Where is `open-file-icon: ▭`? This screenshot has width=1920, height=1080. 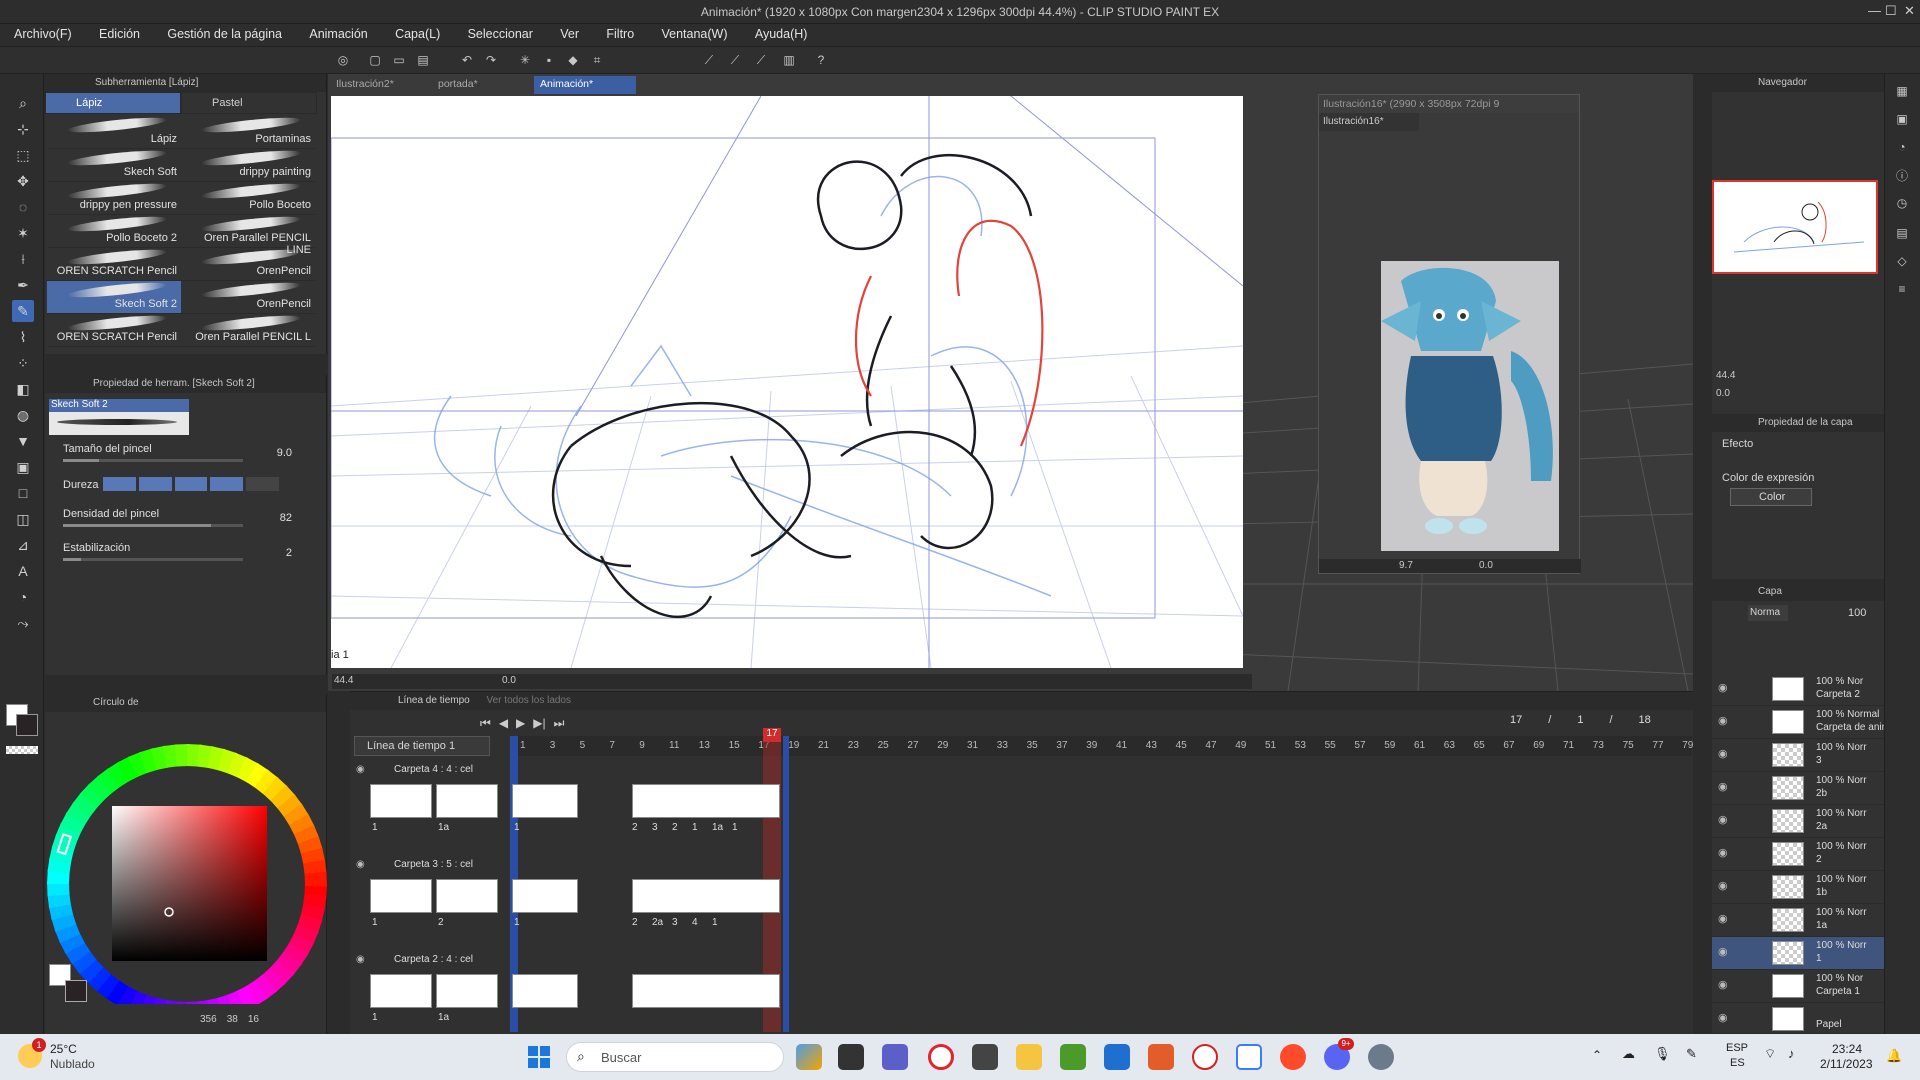
open-file-icon: ▭ is located at coordinates (399, 60).